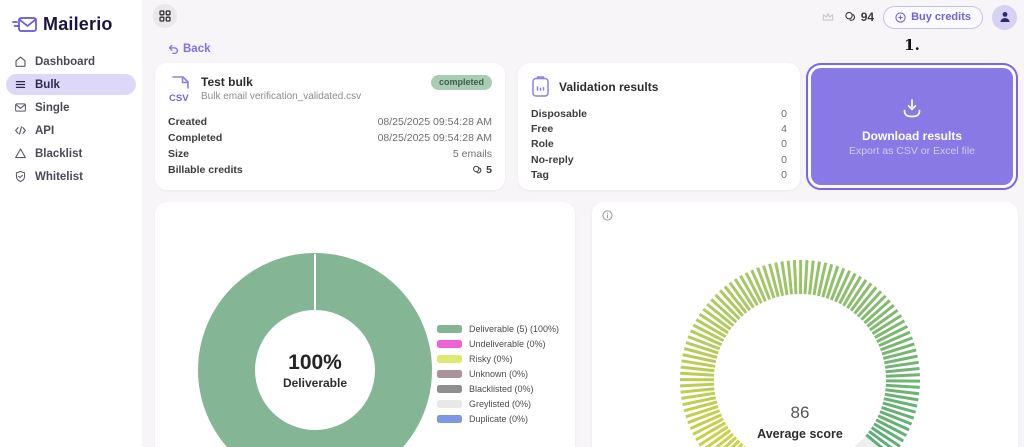 This screenshot has height=447, width=1024. I want to click on legend-item: Risky (0%), so click(498, 359).